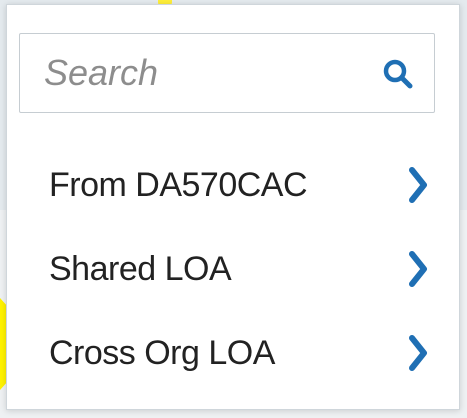 This screenshot has width=467, height=418. Describe the element at coordinates (178, 184) in the screenshot. I see `menu-item-label: From DA570CAC` at that location.